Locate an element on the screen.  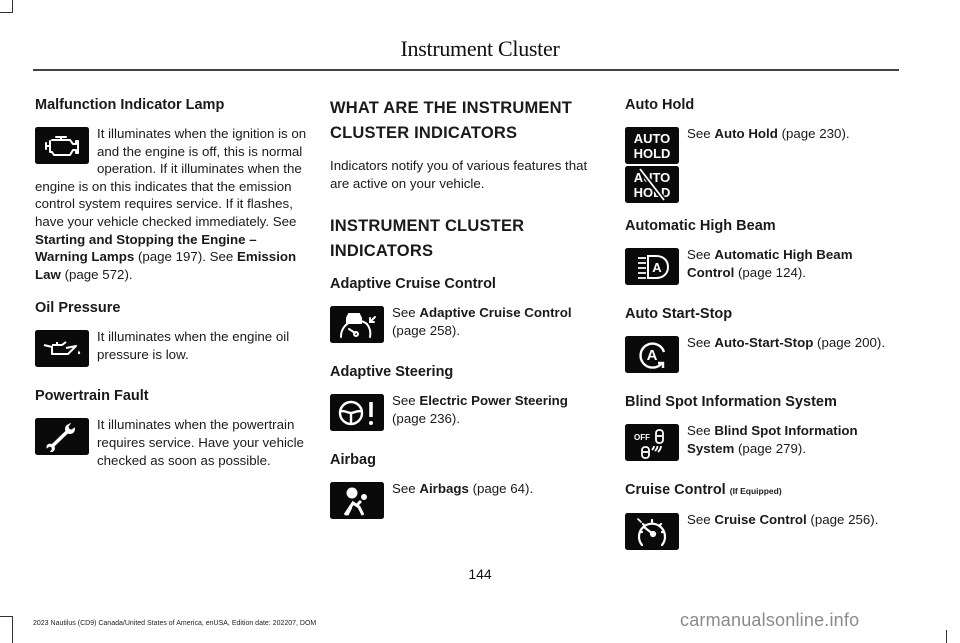
page-reference: (page 124). is located at coordinates (770, 272).